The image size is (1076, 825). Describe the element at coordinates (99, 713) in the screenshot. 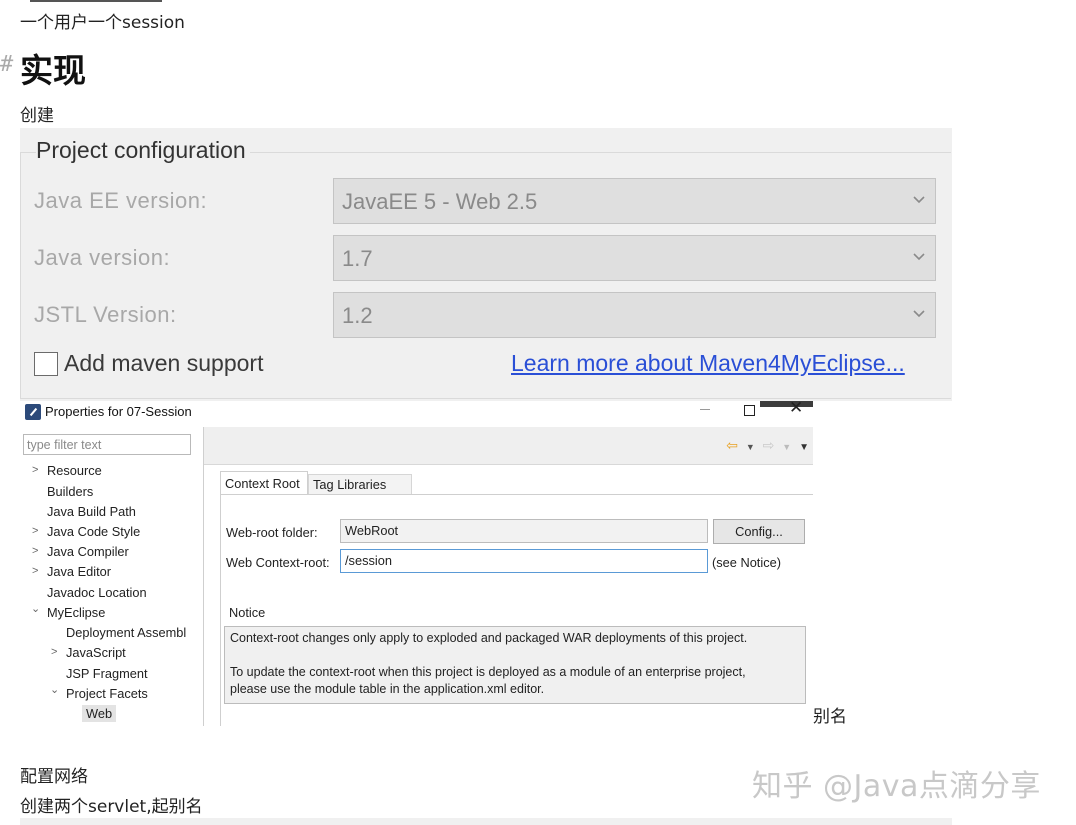

I see `tree-item-web: Web` at that location.